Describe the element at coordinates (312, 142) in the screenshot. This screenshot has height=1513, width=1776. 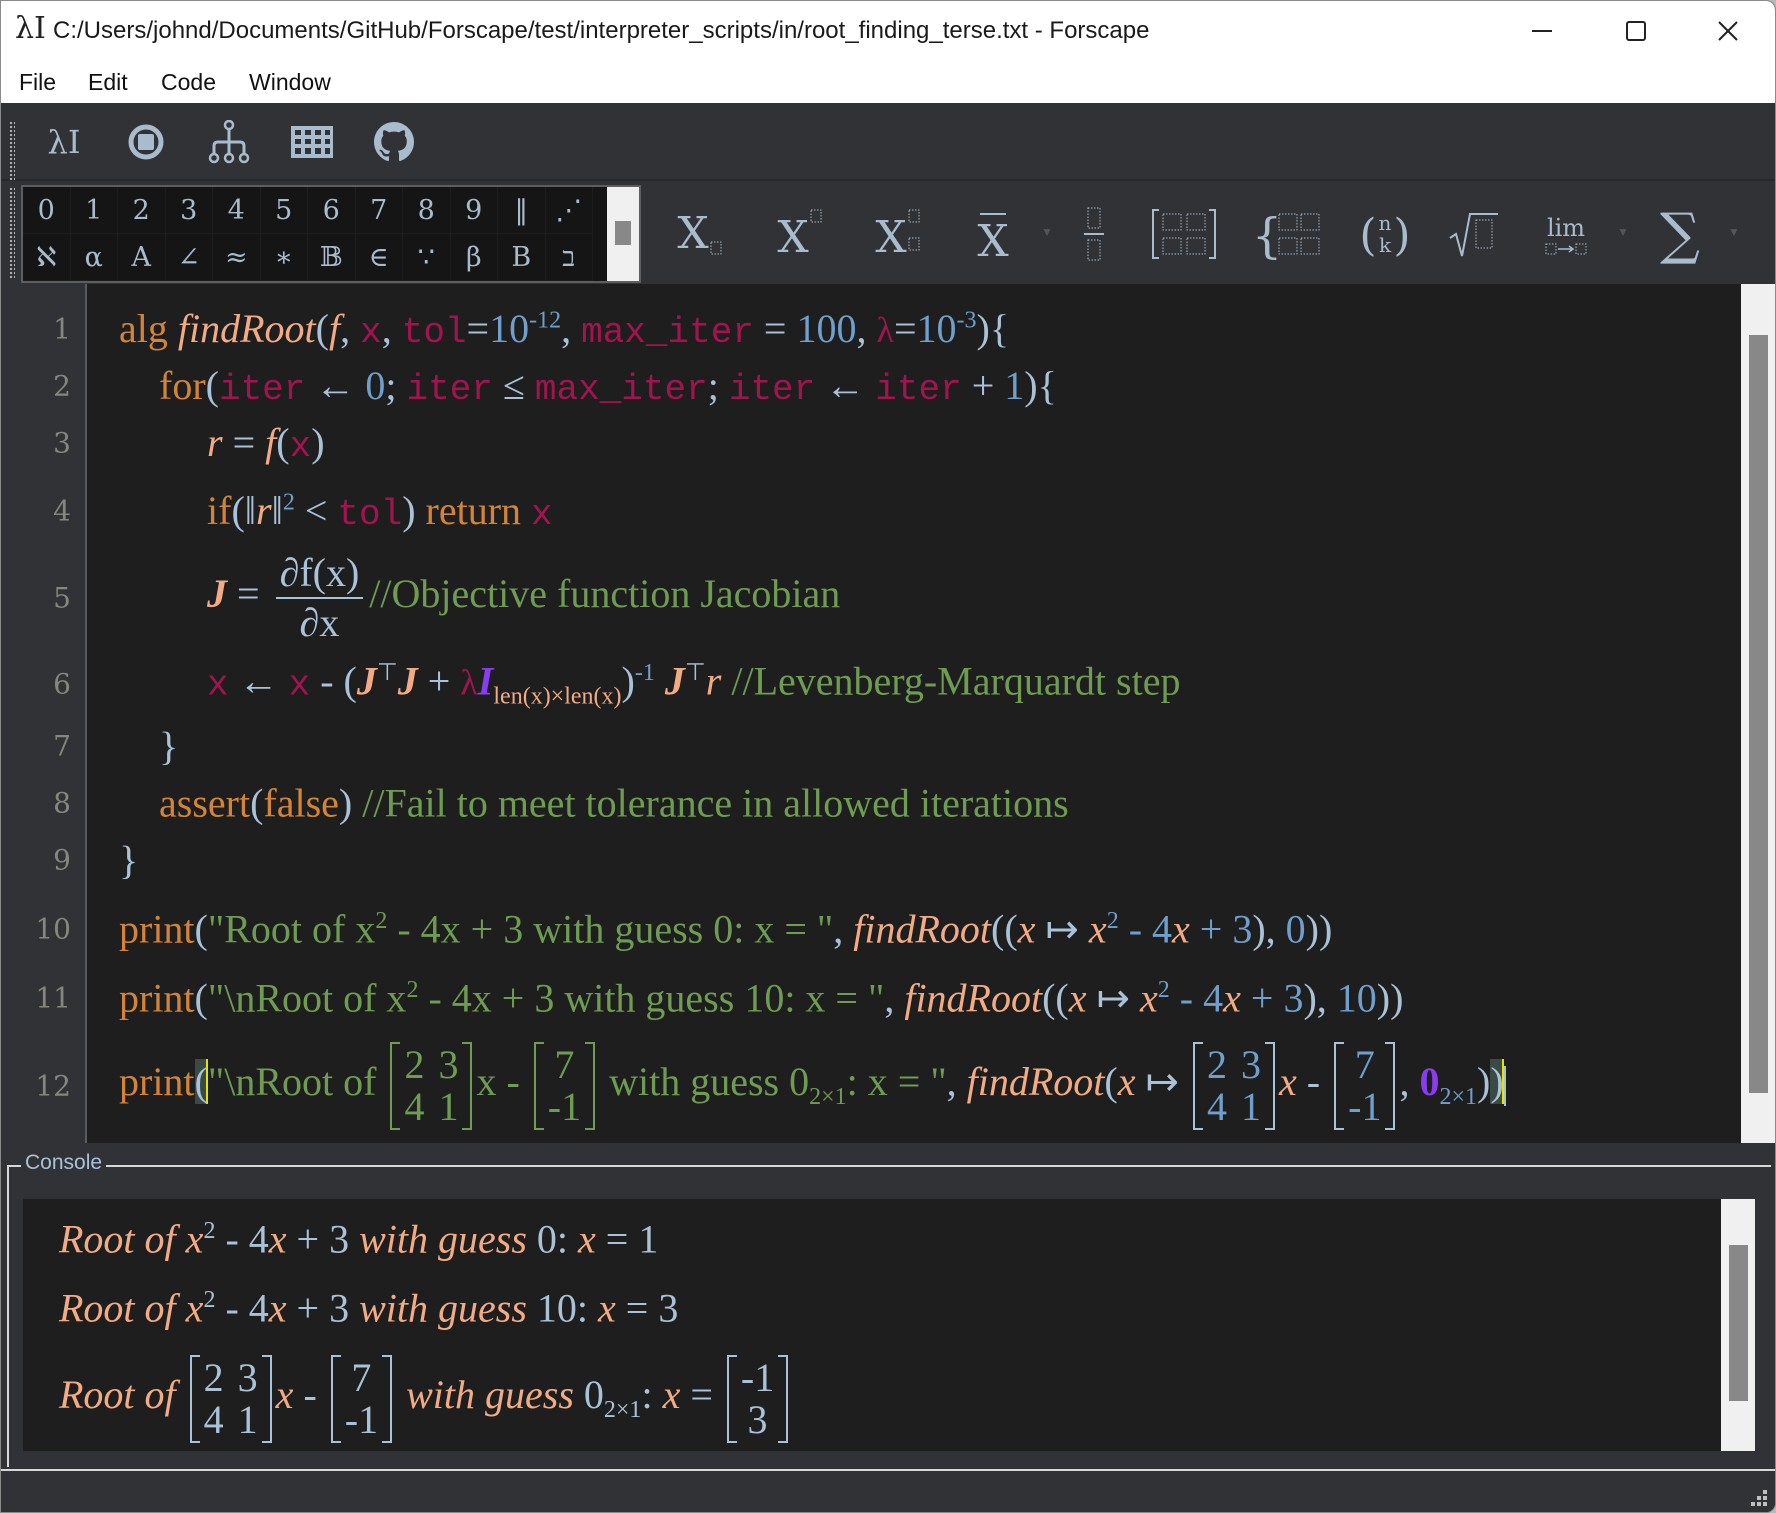
I see `symbol-table-button` at that location.